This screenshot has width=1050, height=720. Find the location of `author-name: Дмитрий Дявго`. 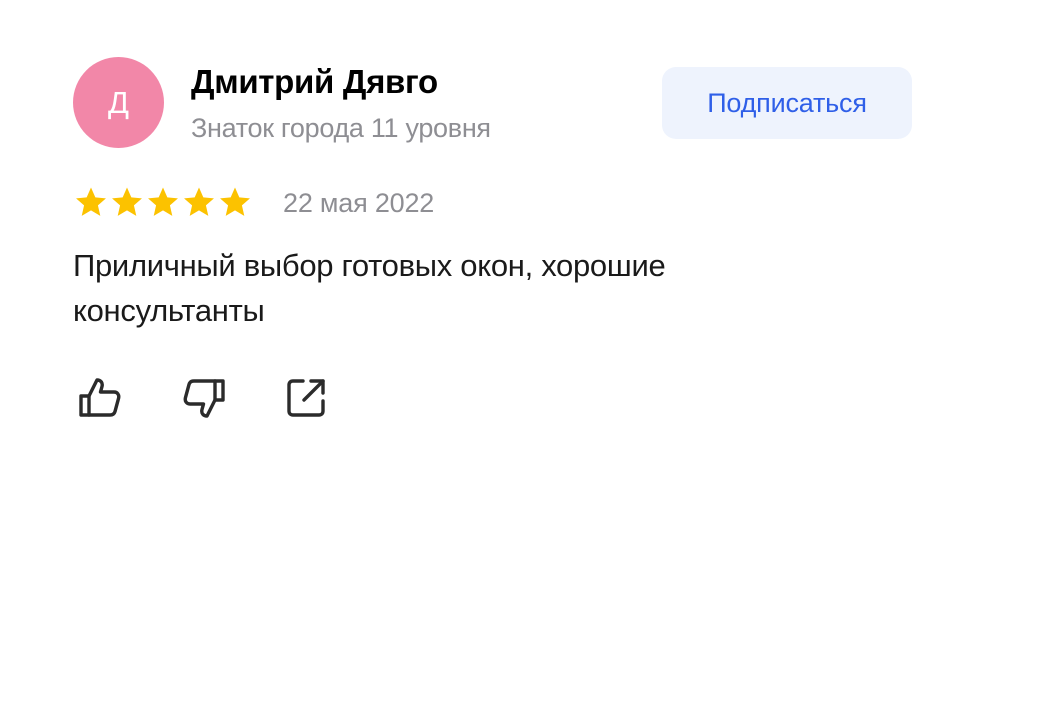

author-name: Дмитрий Дявго is located at coordinates (314, 82).